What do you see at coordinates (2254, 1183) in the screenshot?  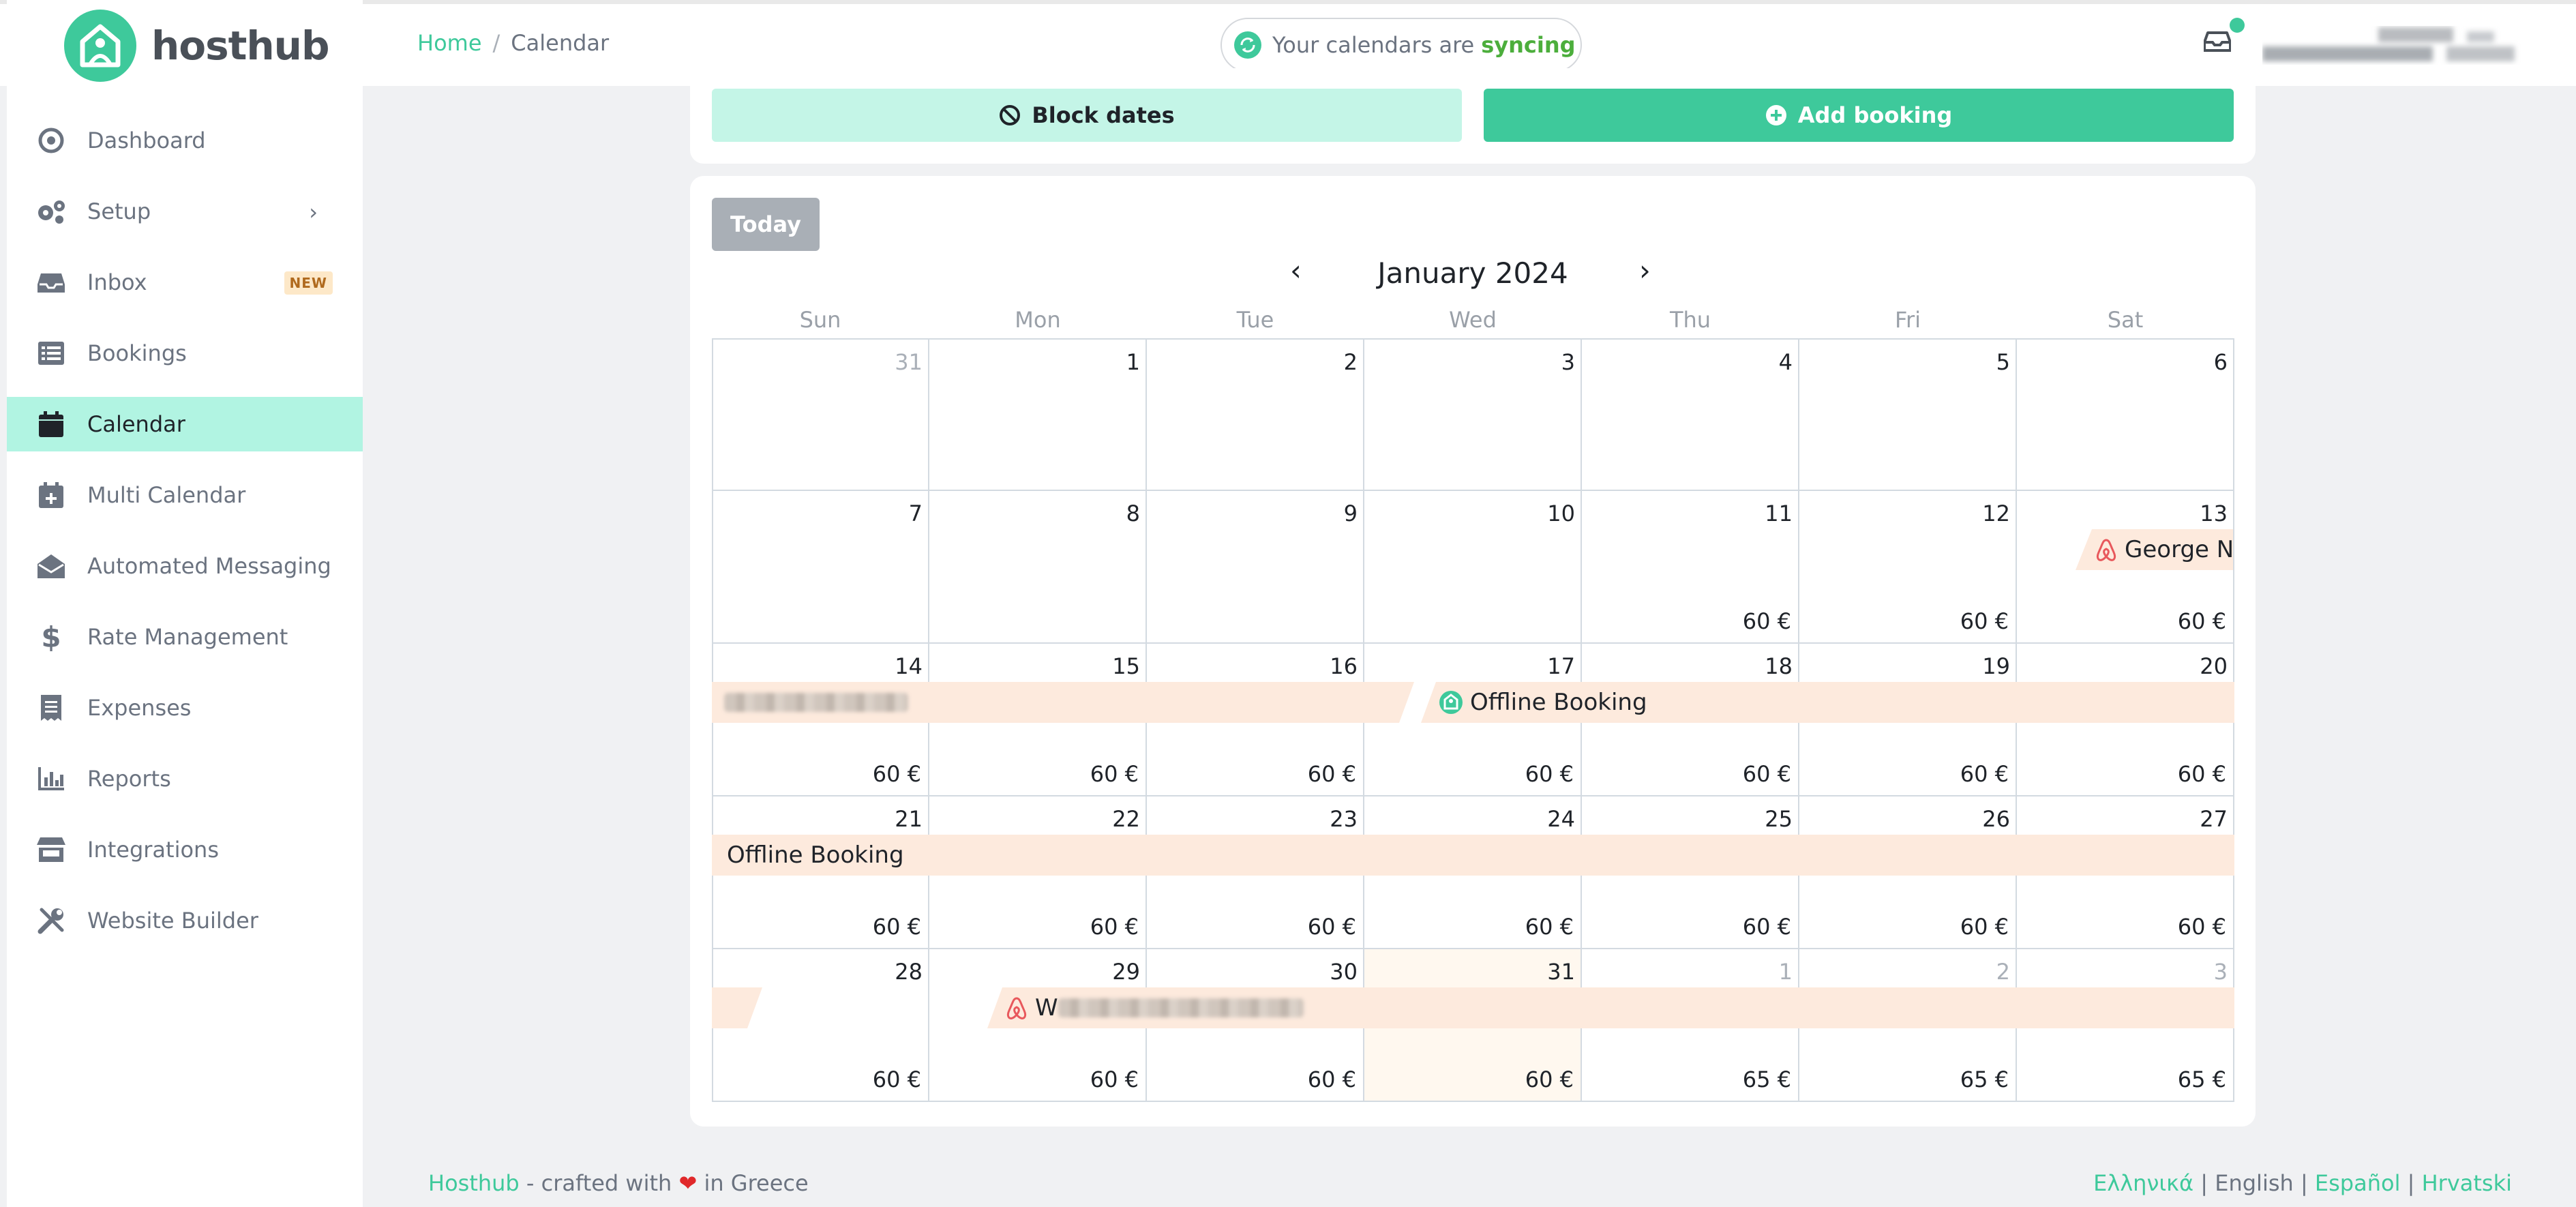 I see `lang-english: English` at bounding box center [2254, 1183].